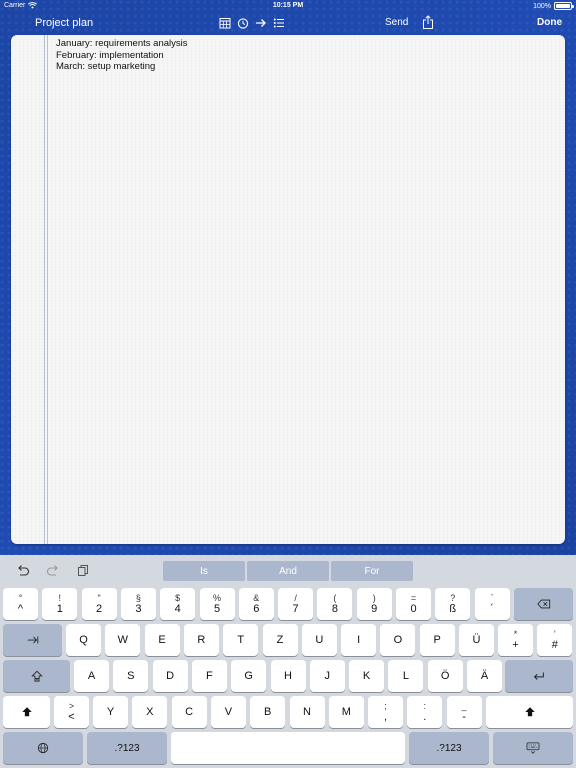 The width and height of the screenshot is (576, 768). I want to click on key: J, so click(327, 676).